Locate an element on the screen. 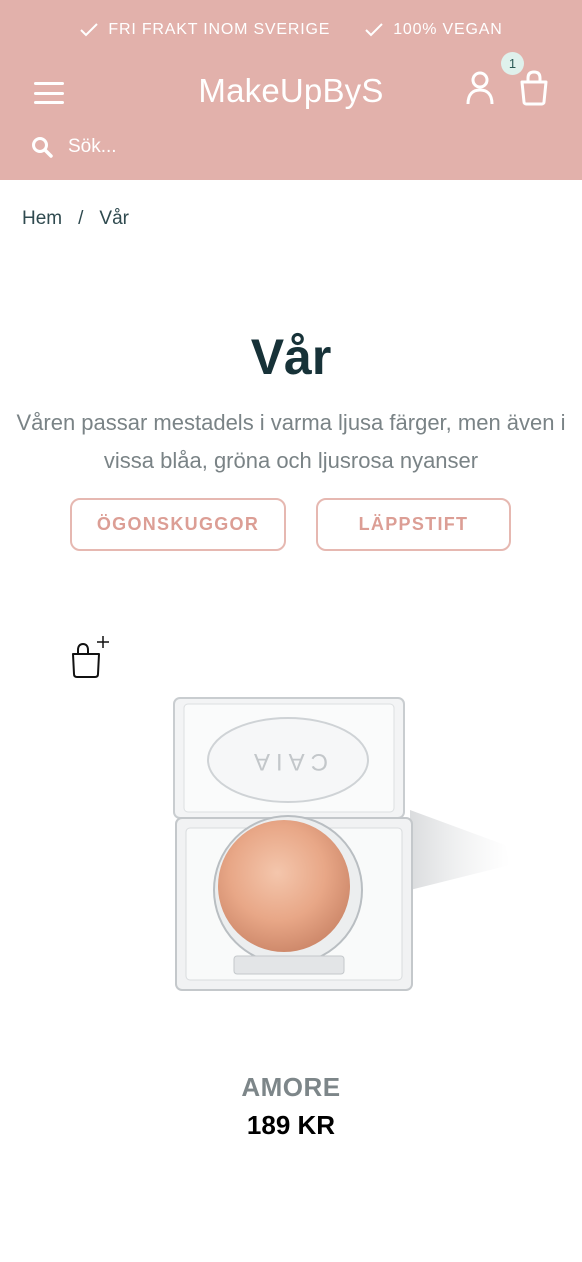 The image size is (582, 1262). usp-vegan: 100% VEGAN is located at coordinates (433, 30).